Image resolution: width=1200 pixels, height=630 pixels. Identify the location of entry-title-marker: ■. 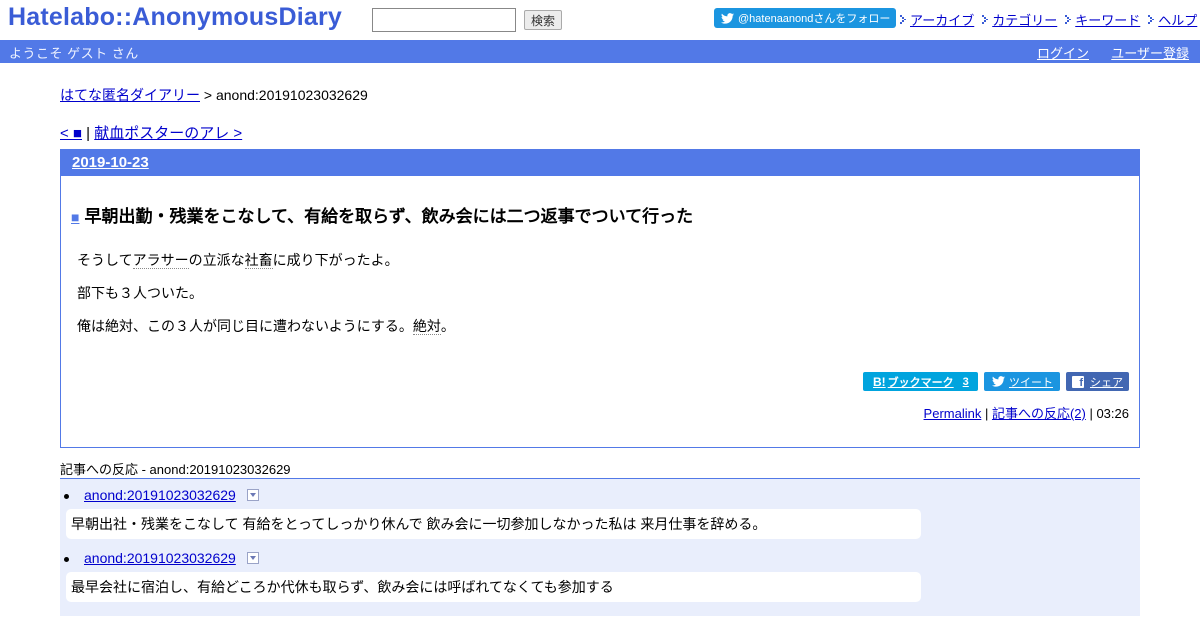
(75, 217).